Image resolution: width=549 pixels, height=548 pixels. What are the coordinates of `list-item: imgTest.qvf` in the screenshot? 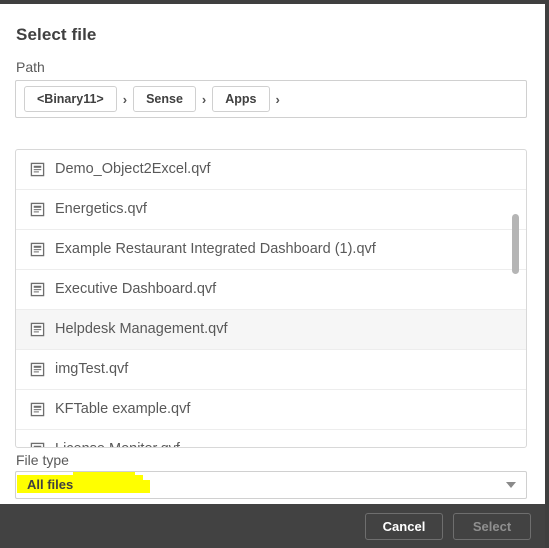 It's located at (271, 370).